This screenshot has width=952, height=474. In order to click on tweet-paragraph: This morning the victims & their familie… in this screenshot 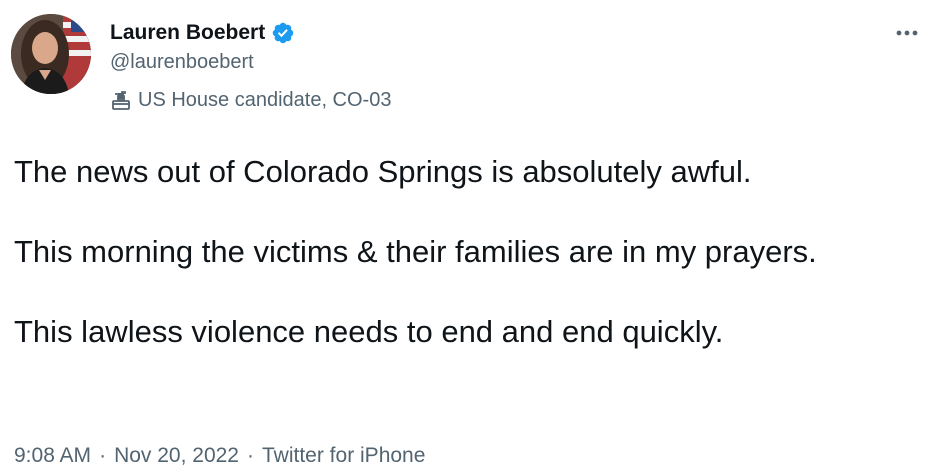, I will do `click(415, 251)`.